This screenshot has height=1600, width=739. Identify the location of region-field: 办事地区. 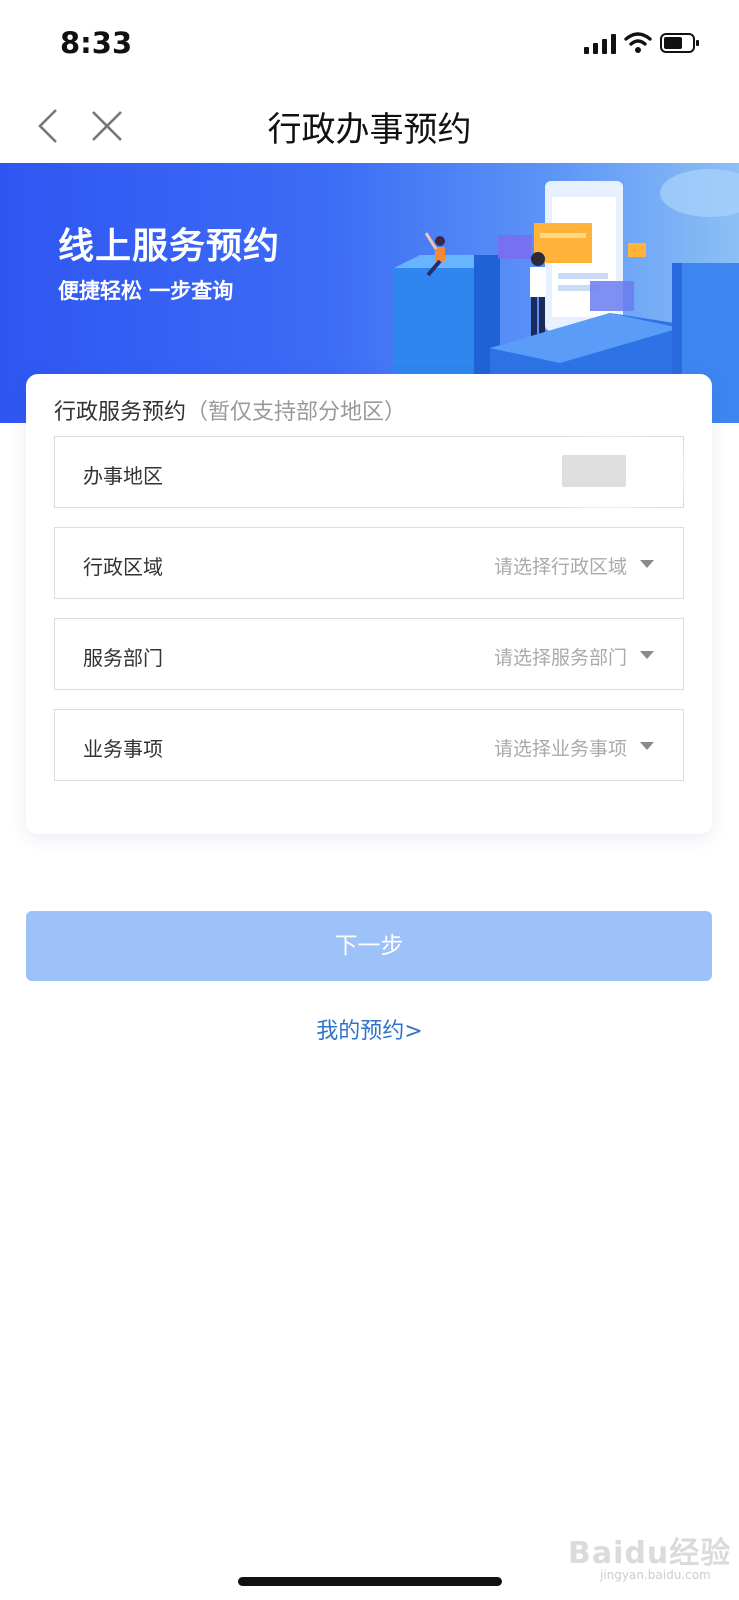
(375, 473).